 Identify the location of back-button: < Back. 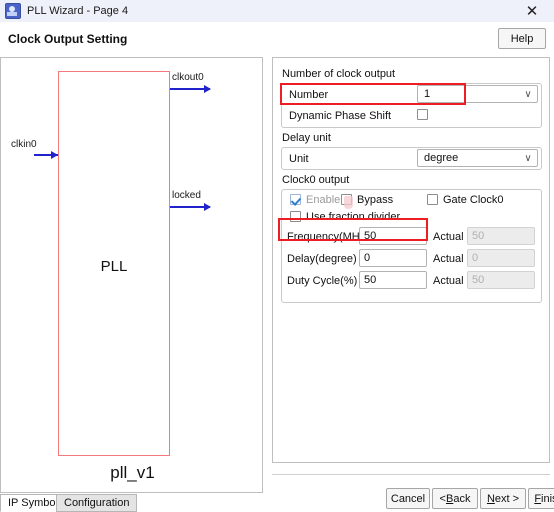
(455, 498).